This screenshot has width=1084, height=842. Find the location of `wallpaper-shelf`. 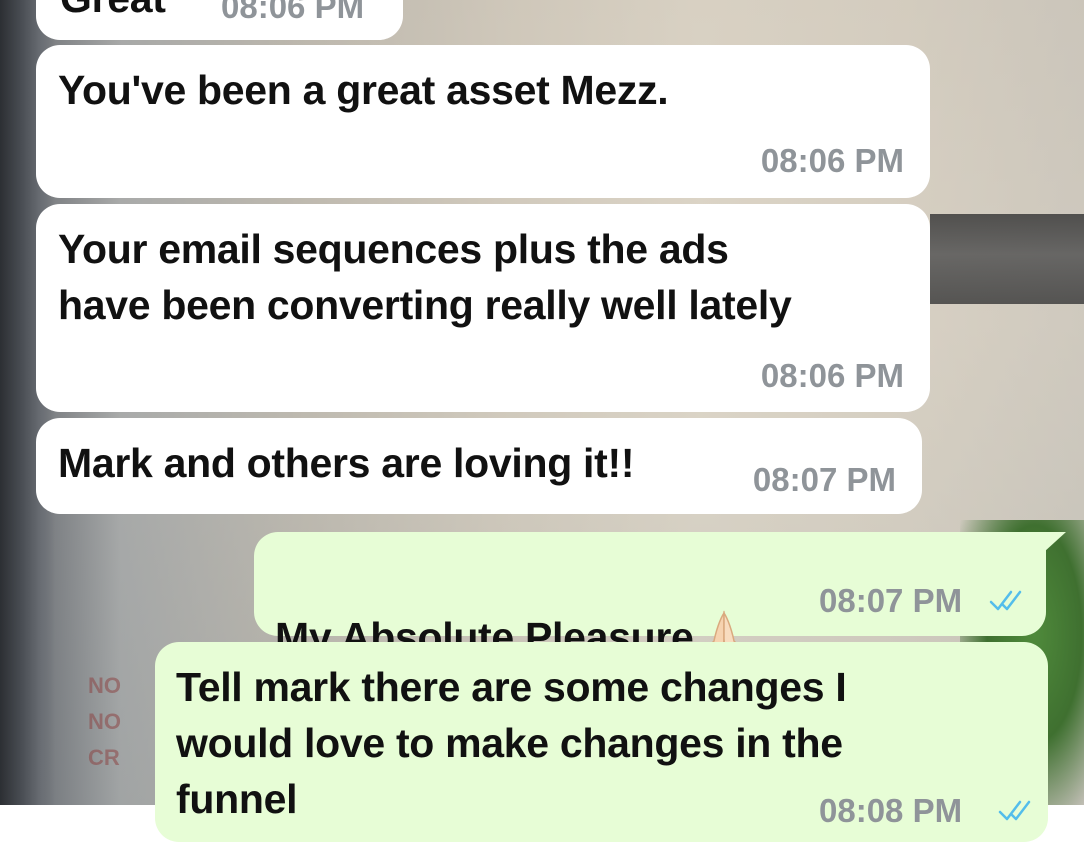

wallpaper-shelf is located at coordinates (1007, 259).